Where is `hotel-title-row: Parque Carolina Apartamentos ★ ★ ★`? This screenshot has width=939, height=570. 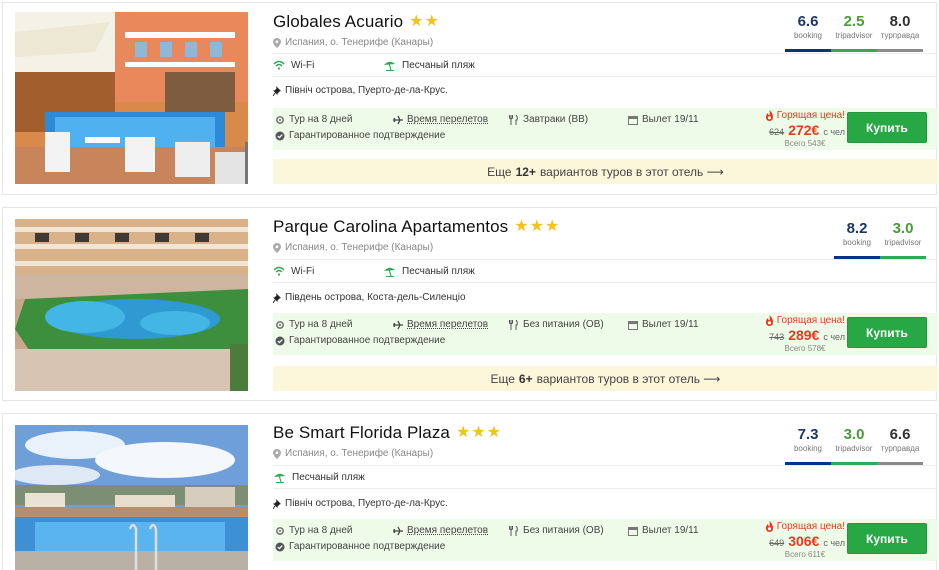 hotel-title-row: Parque Carolina Apartamentos ★ ★ ★ is located at coordinates (416, 227).